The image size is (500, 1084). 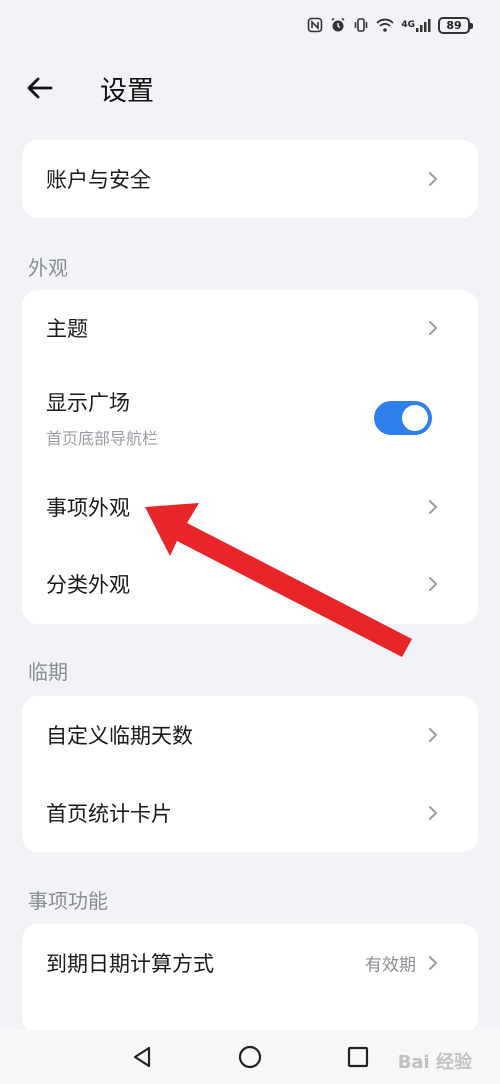 What do you see at coordinates (250, 25) in the screenshot?
I see `status-bar: 4G 89` at bounding box center [250, 25].